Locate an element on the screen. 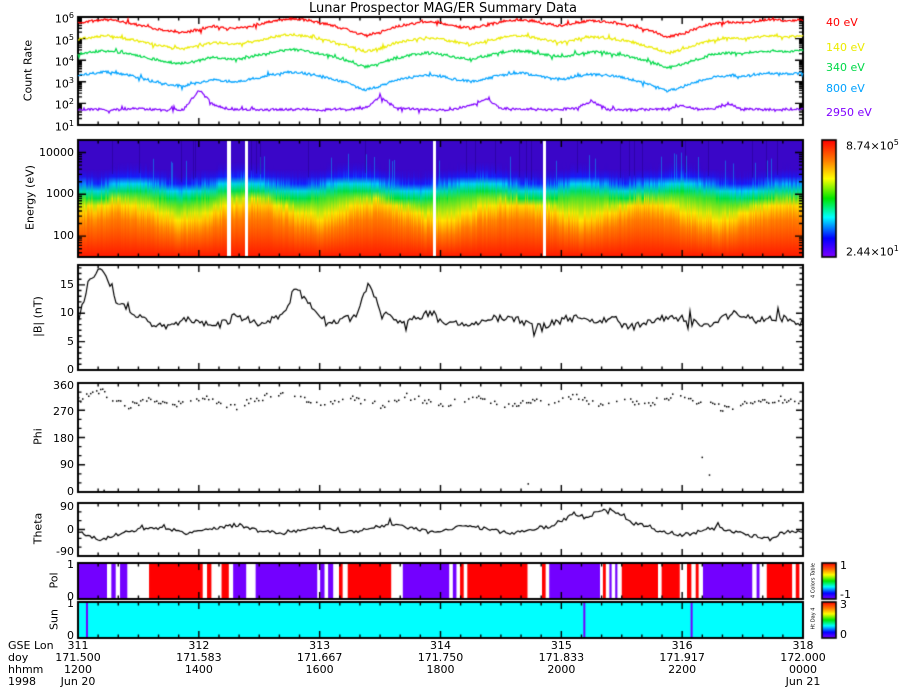 Image resolution: width=900 pixels, height=700 pixels. spectro-colorbar-max: 8.74×105 is located at coordinates (872, 145).